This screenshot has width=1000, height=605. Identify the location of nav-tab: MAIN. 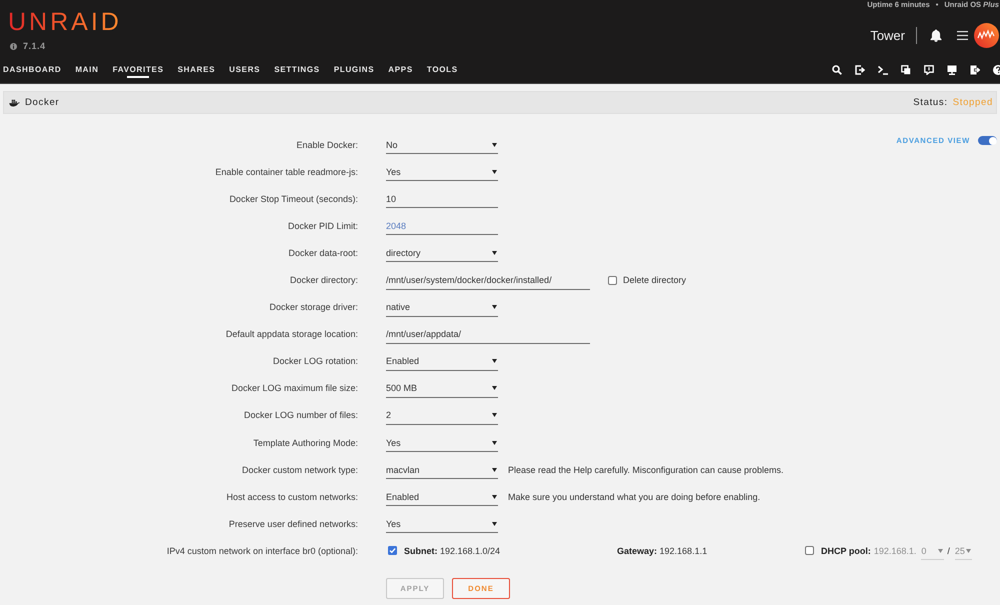
(87, 70).